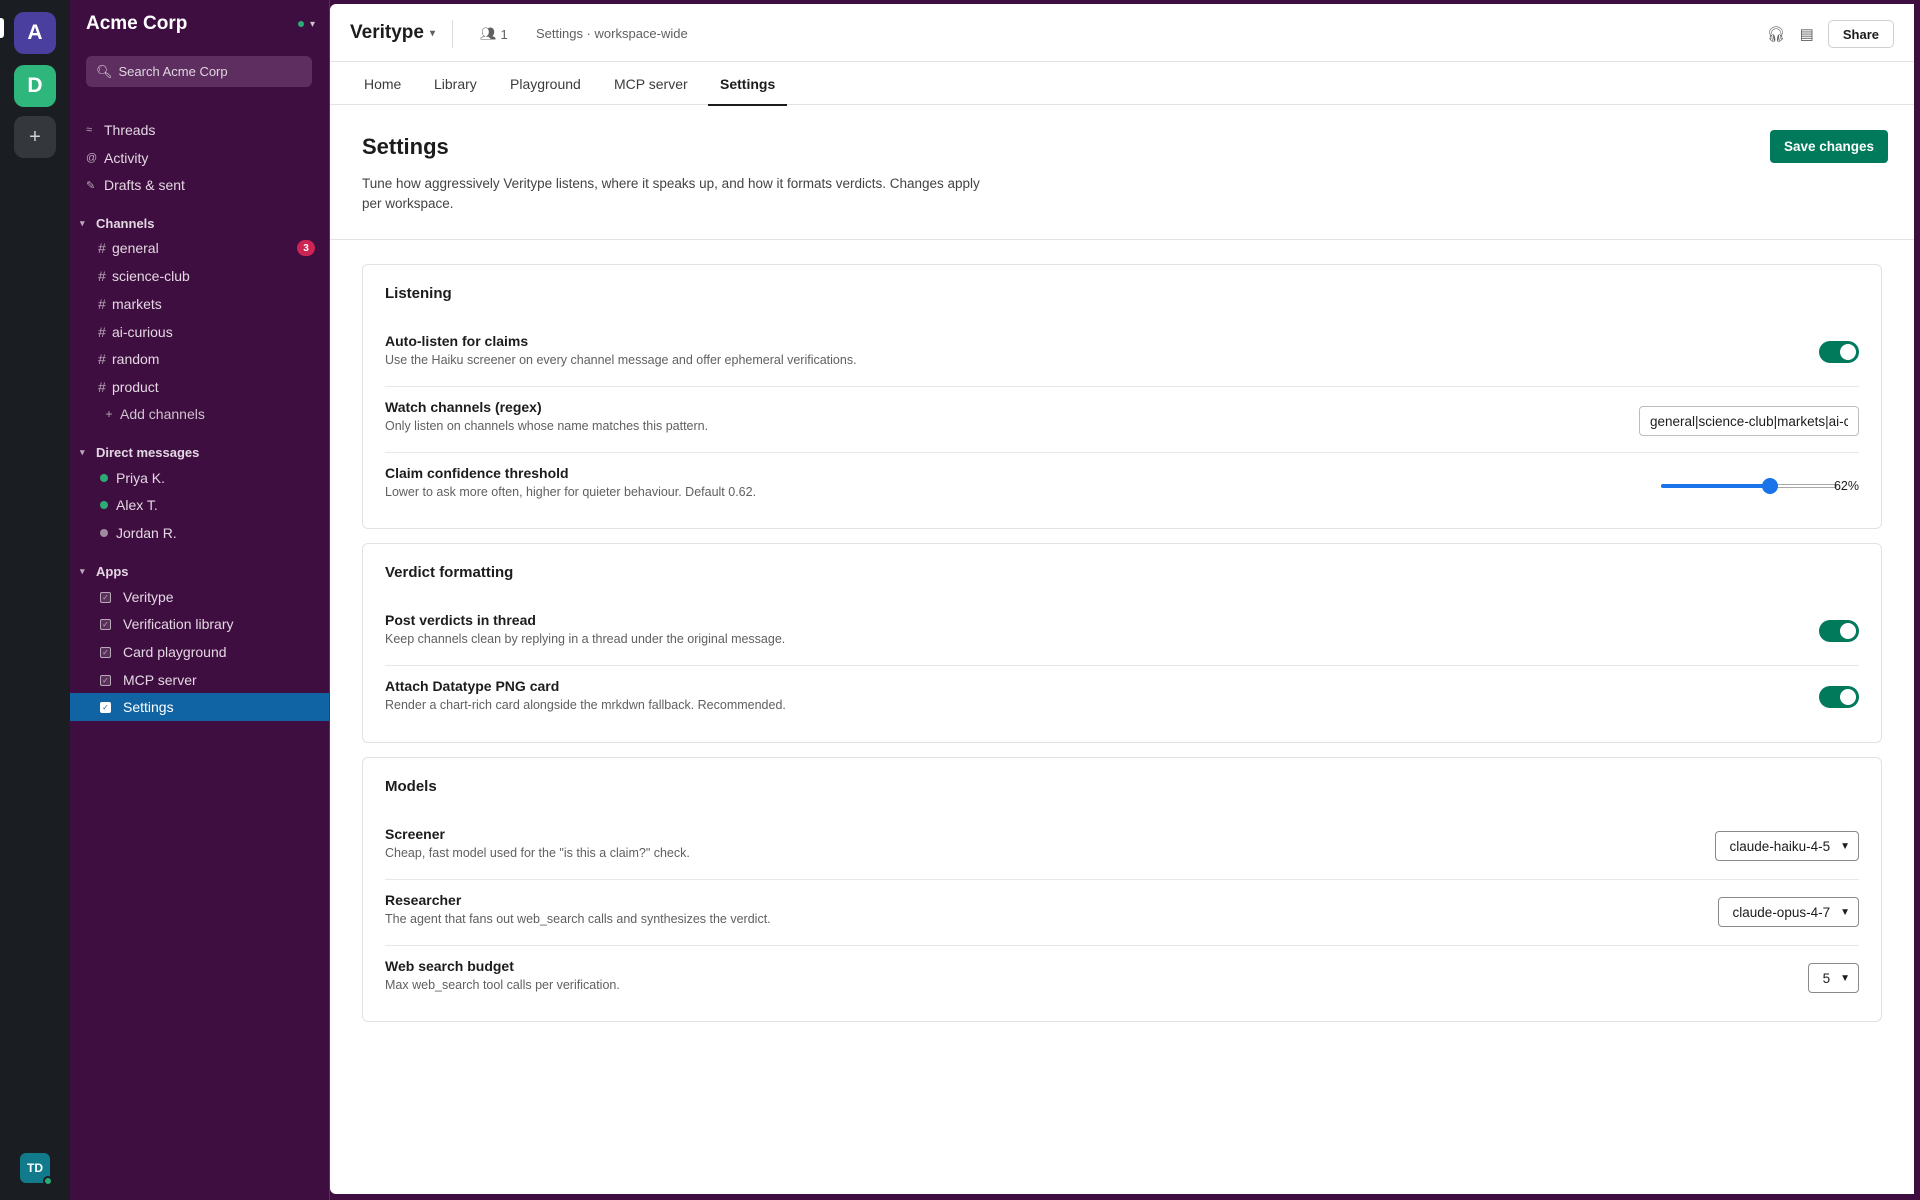 The image size is (1920, 1200). What do you see at coordinates (1846, 486) in the screenshot?
I see `threshold-value: 62%` at bounding box center [1846, 486].